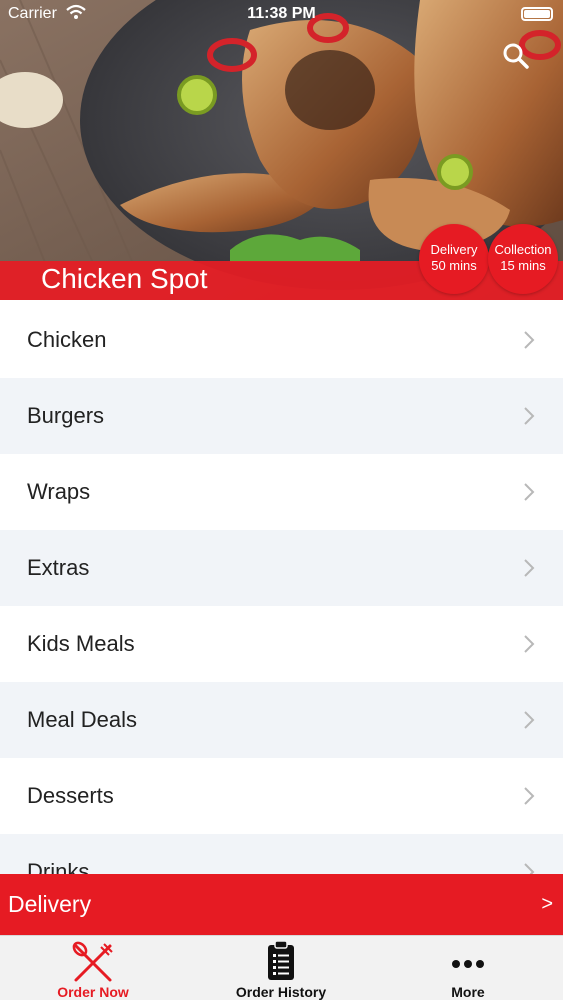 This screenshot has height=1000, width=563. What do you see at coordinates (454, 265) in the screenshot?
I see `delivery-badge-time: 50 mins` at bounding box center [454, 265].